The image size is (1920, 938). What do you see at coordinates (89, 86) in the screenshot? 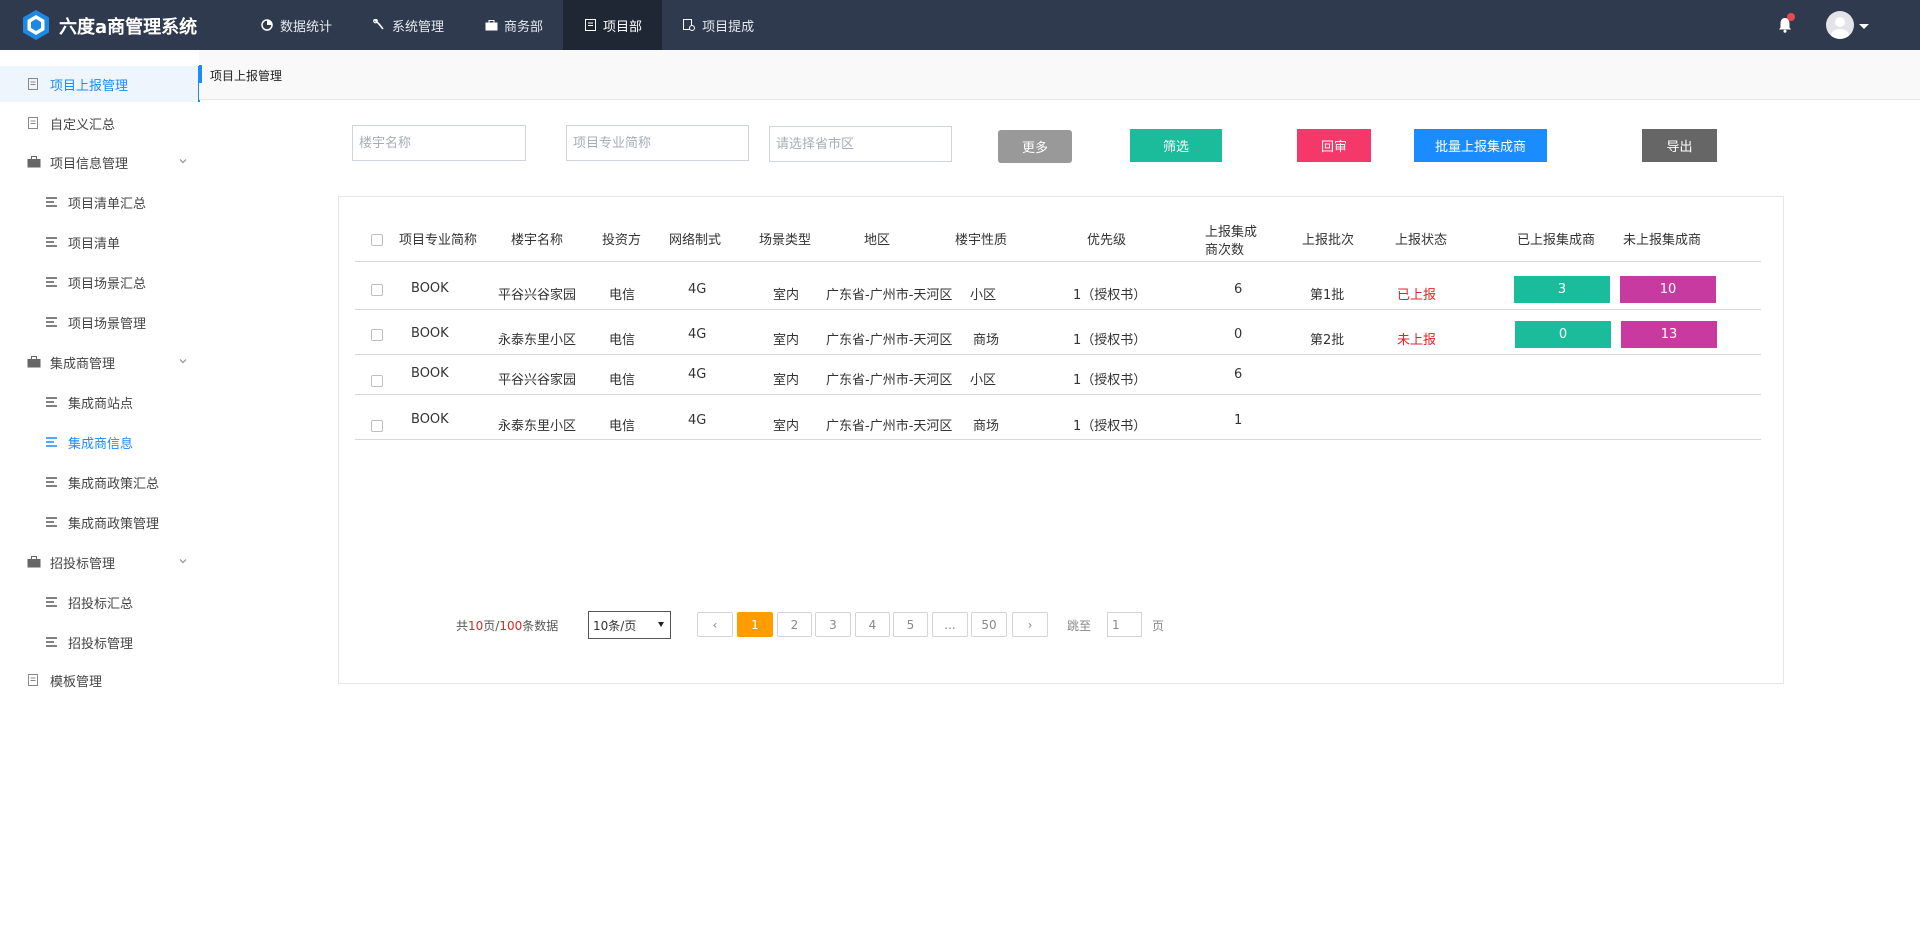
I see `sidebar-item-label: 项目上报管理` at bounding box center [89, 86].